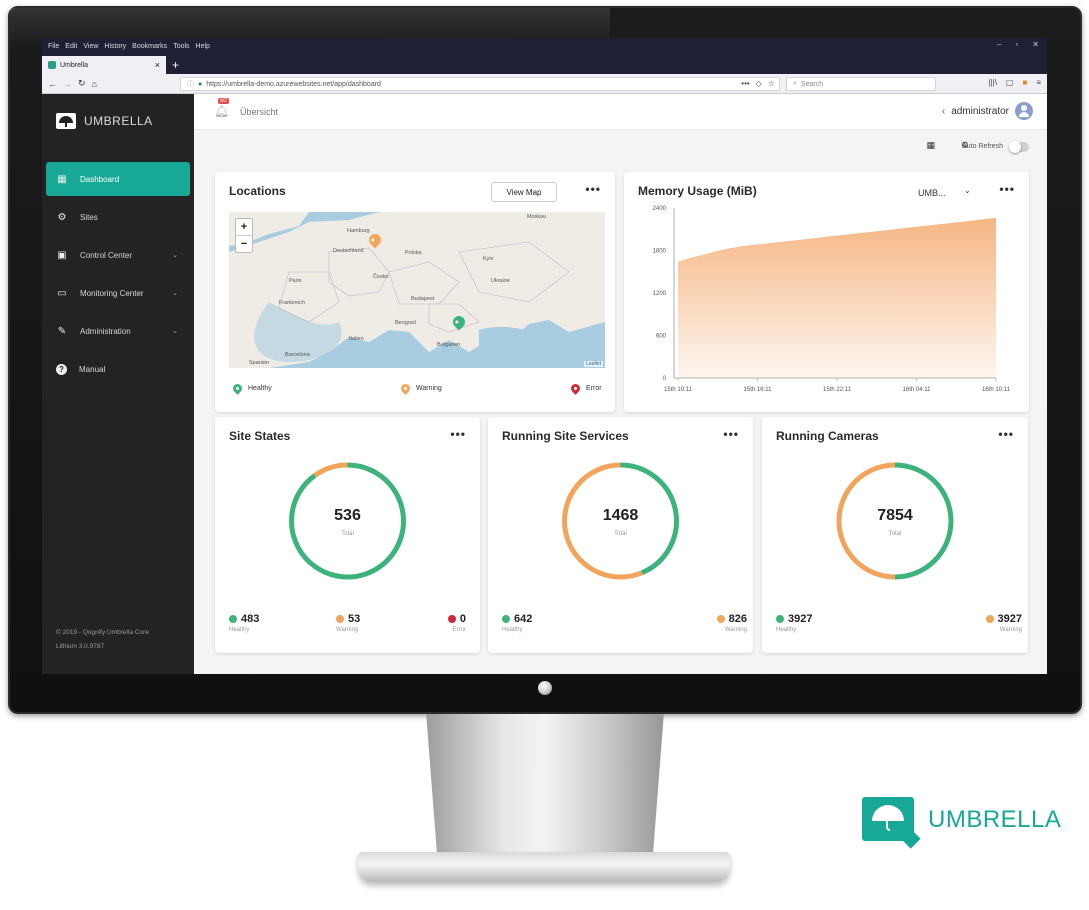 This screenshot has height=910, width=1089. I want to click on menu-help: Help, so click(203, 46).